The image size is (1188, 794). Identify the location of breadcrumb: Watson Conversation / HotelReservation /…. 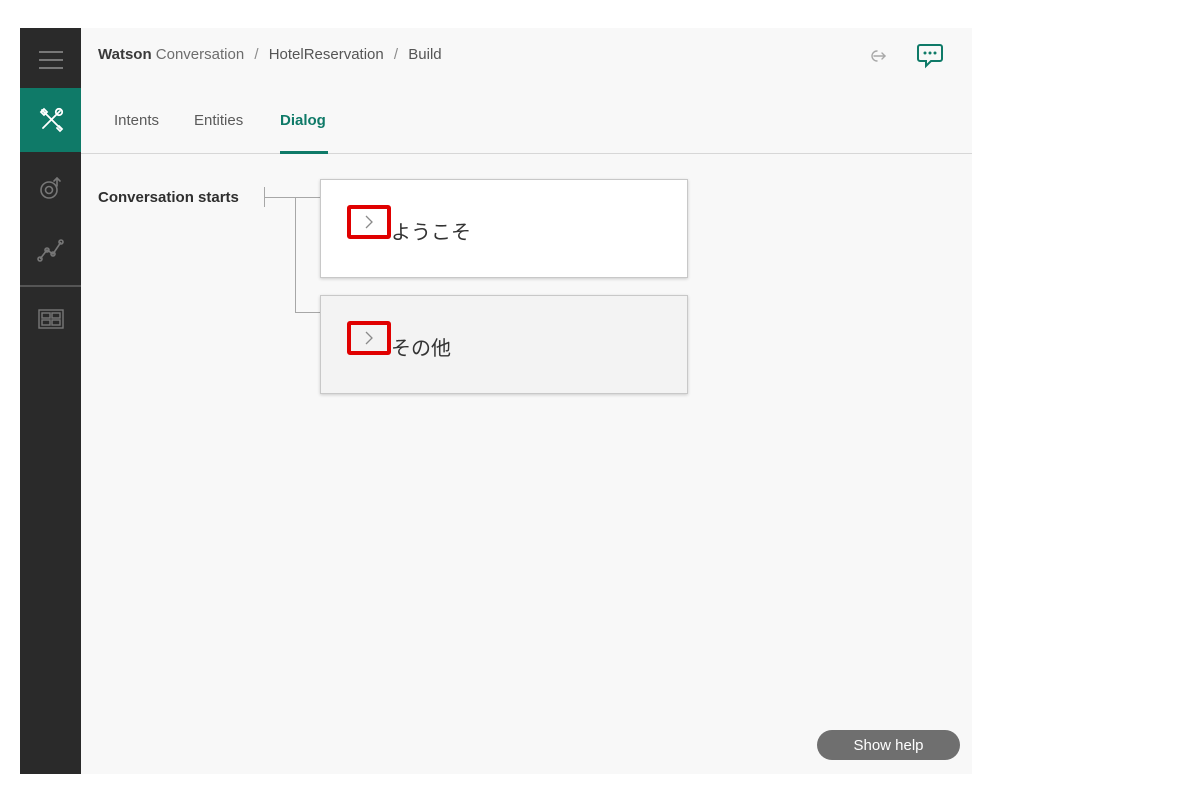
(270, 54).